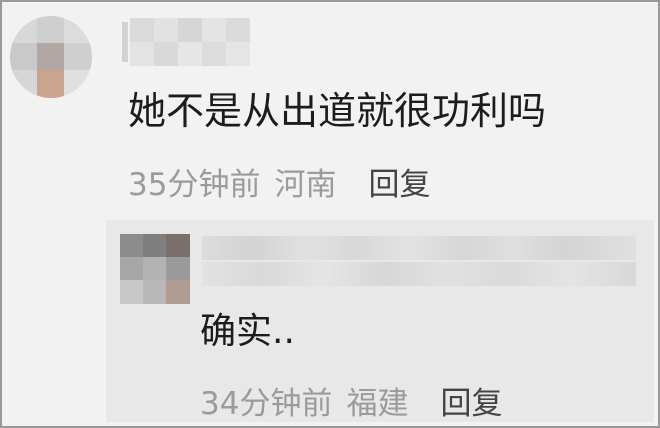 The height and width of the screenshot is (428, 660). Describe the element at coordinates (266, 403) in the screenshot. I see `timestamp: 34分钟前` at that location.